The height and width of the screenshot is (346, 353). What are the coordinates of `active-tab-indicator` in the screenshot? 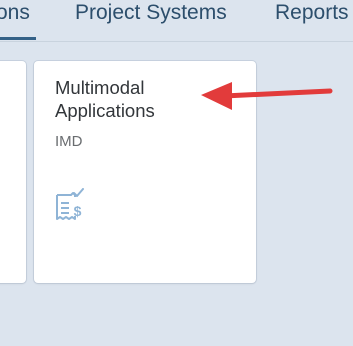 It's located at (18, 38).